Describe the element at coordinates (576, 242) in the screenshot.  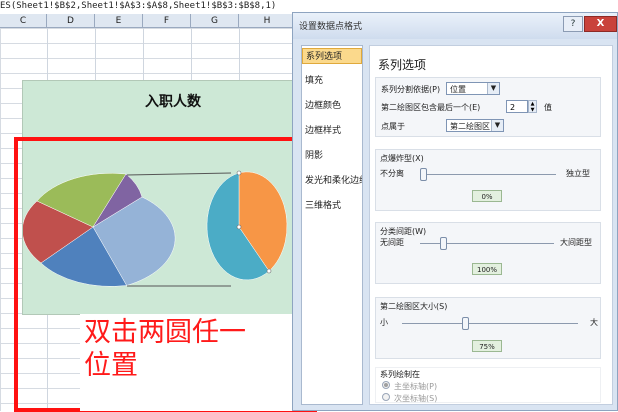
I see `gap-max-label: 大间距型` at that location.